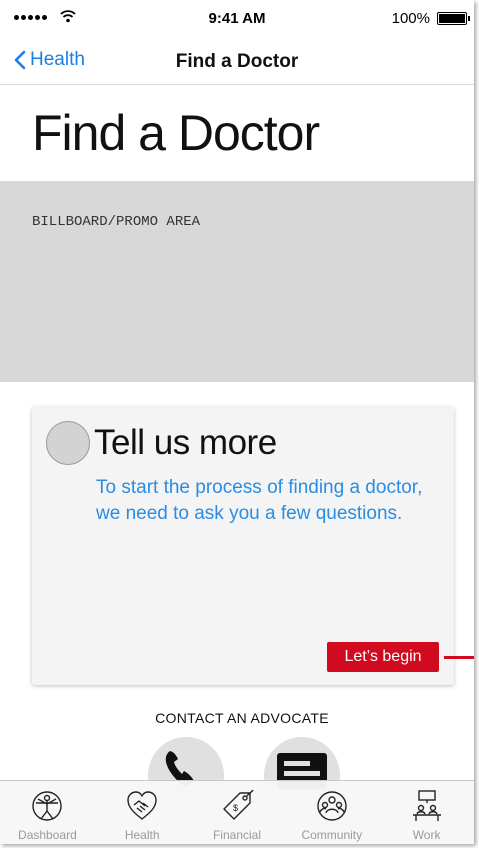 This screenshot has height=848, width=479. I want to click on lets-begin-button: Let’s begin, so click(383, 657).